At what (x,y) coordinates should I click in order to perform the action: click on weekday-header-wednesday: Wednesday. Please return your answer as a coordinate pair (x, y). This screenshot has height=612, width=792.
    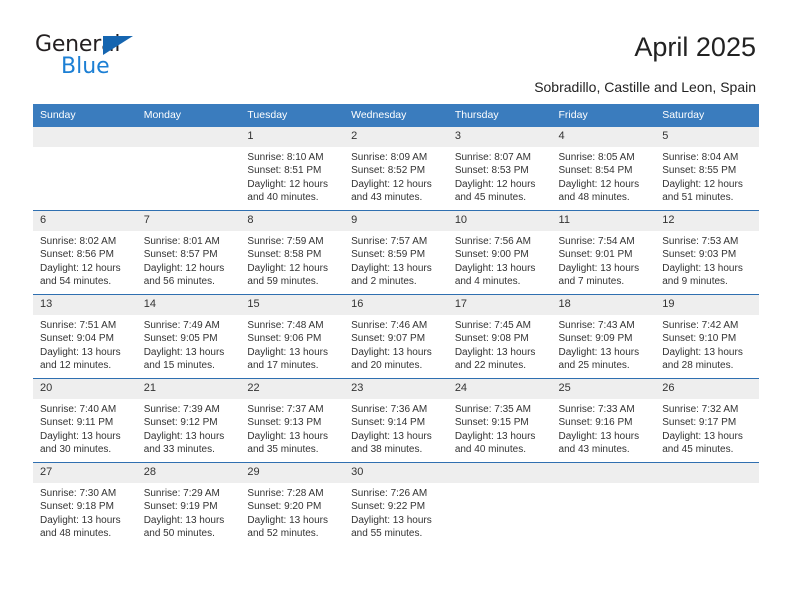
    Looking at the image, I should click on (396, 115).